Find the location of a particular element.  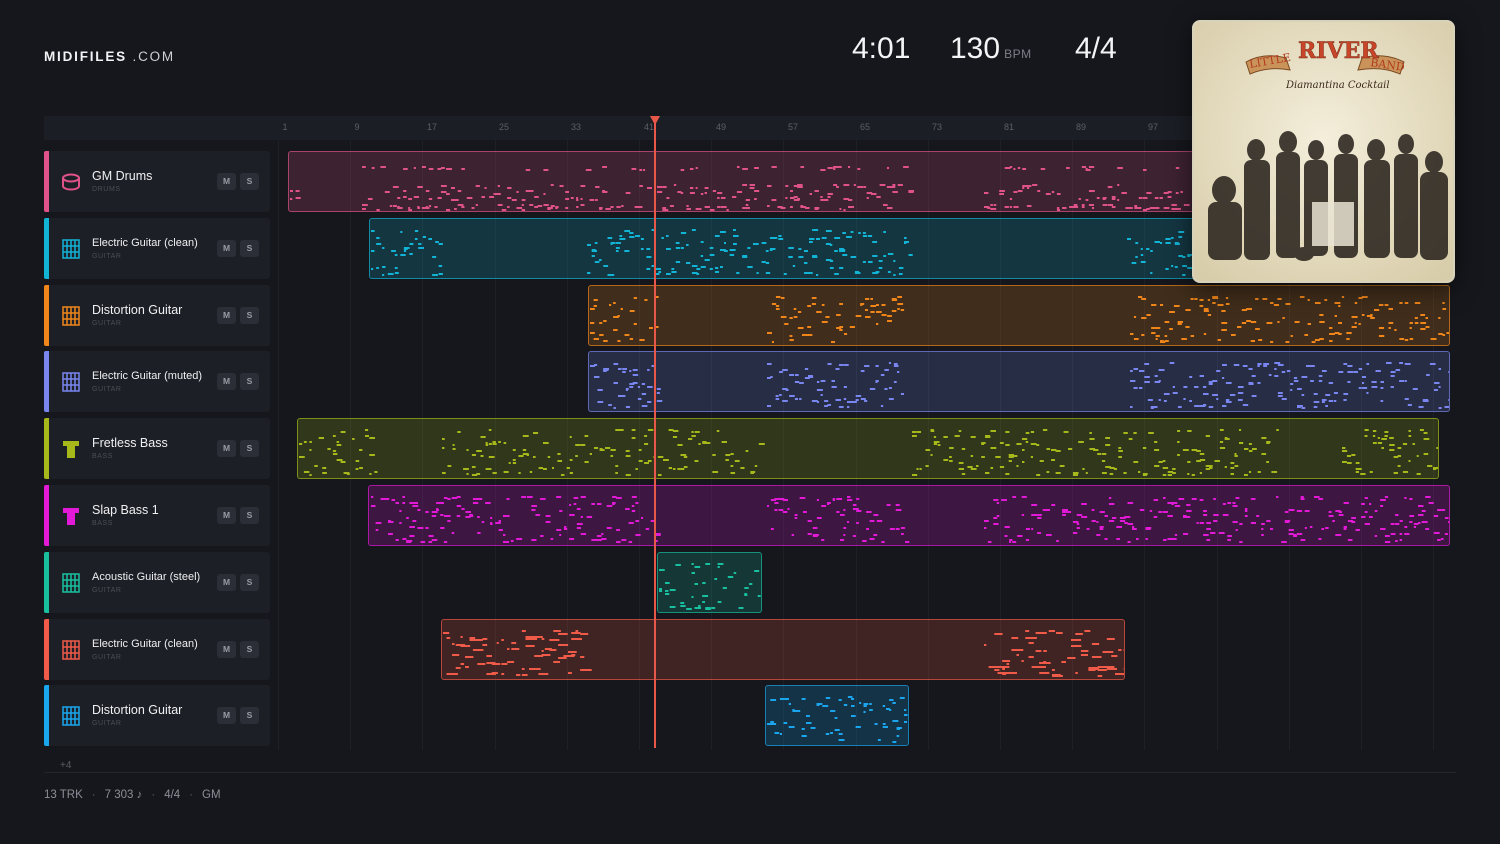

brand-logo: MIDIFILES .COM is located at coordinates (109, 56).